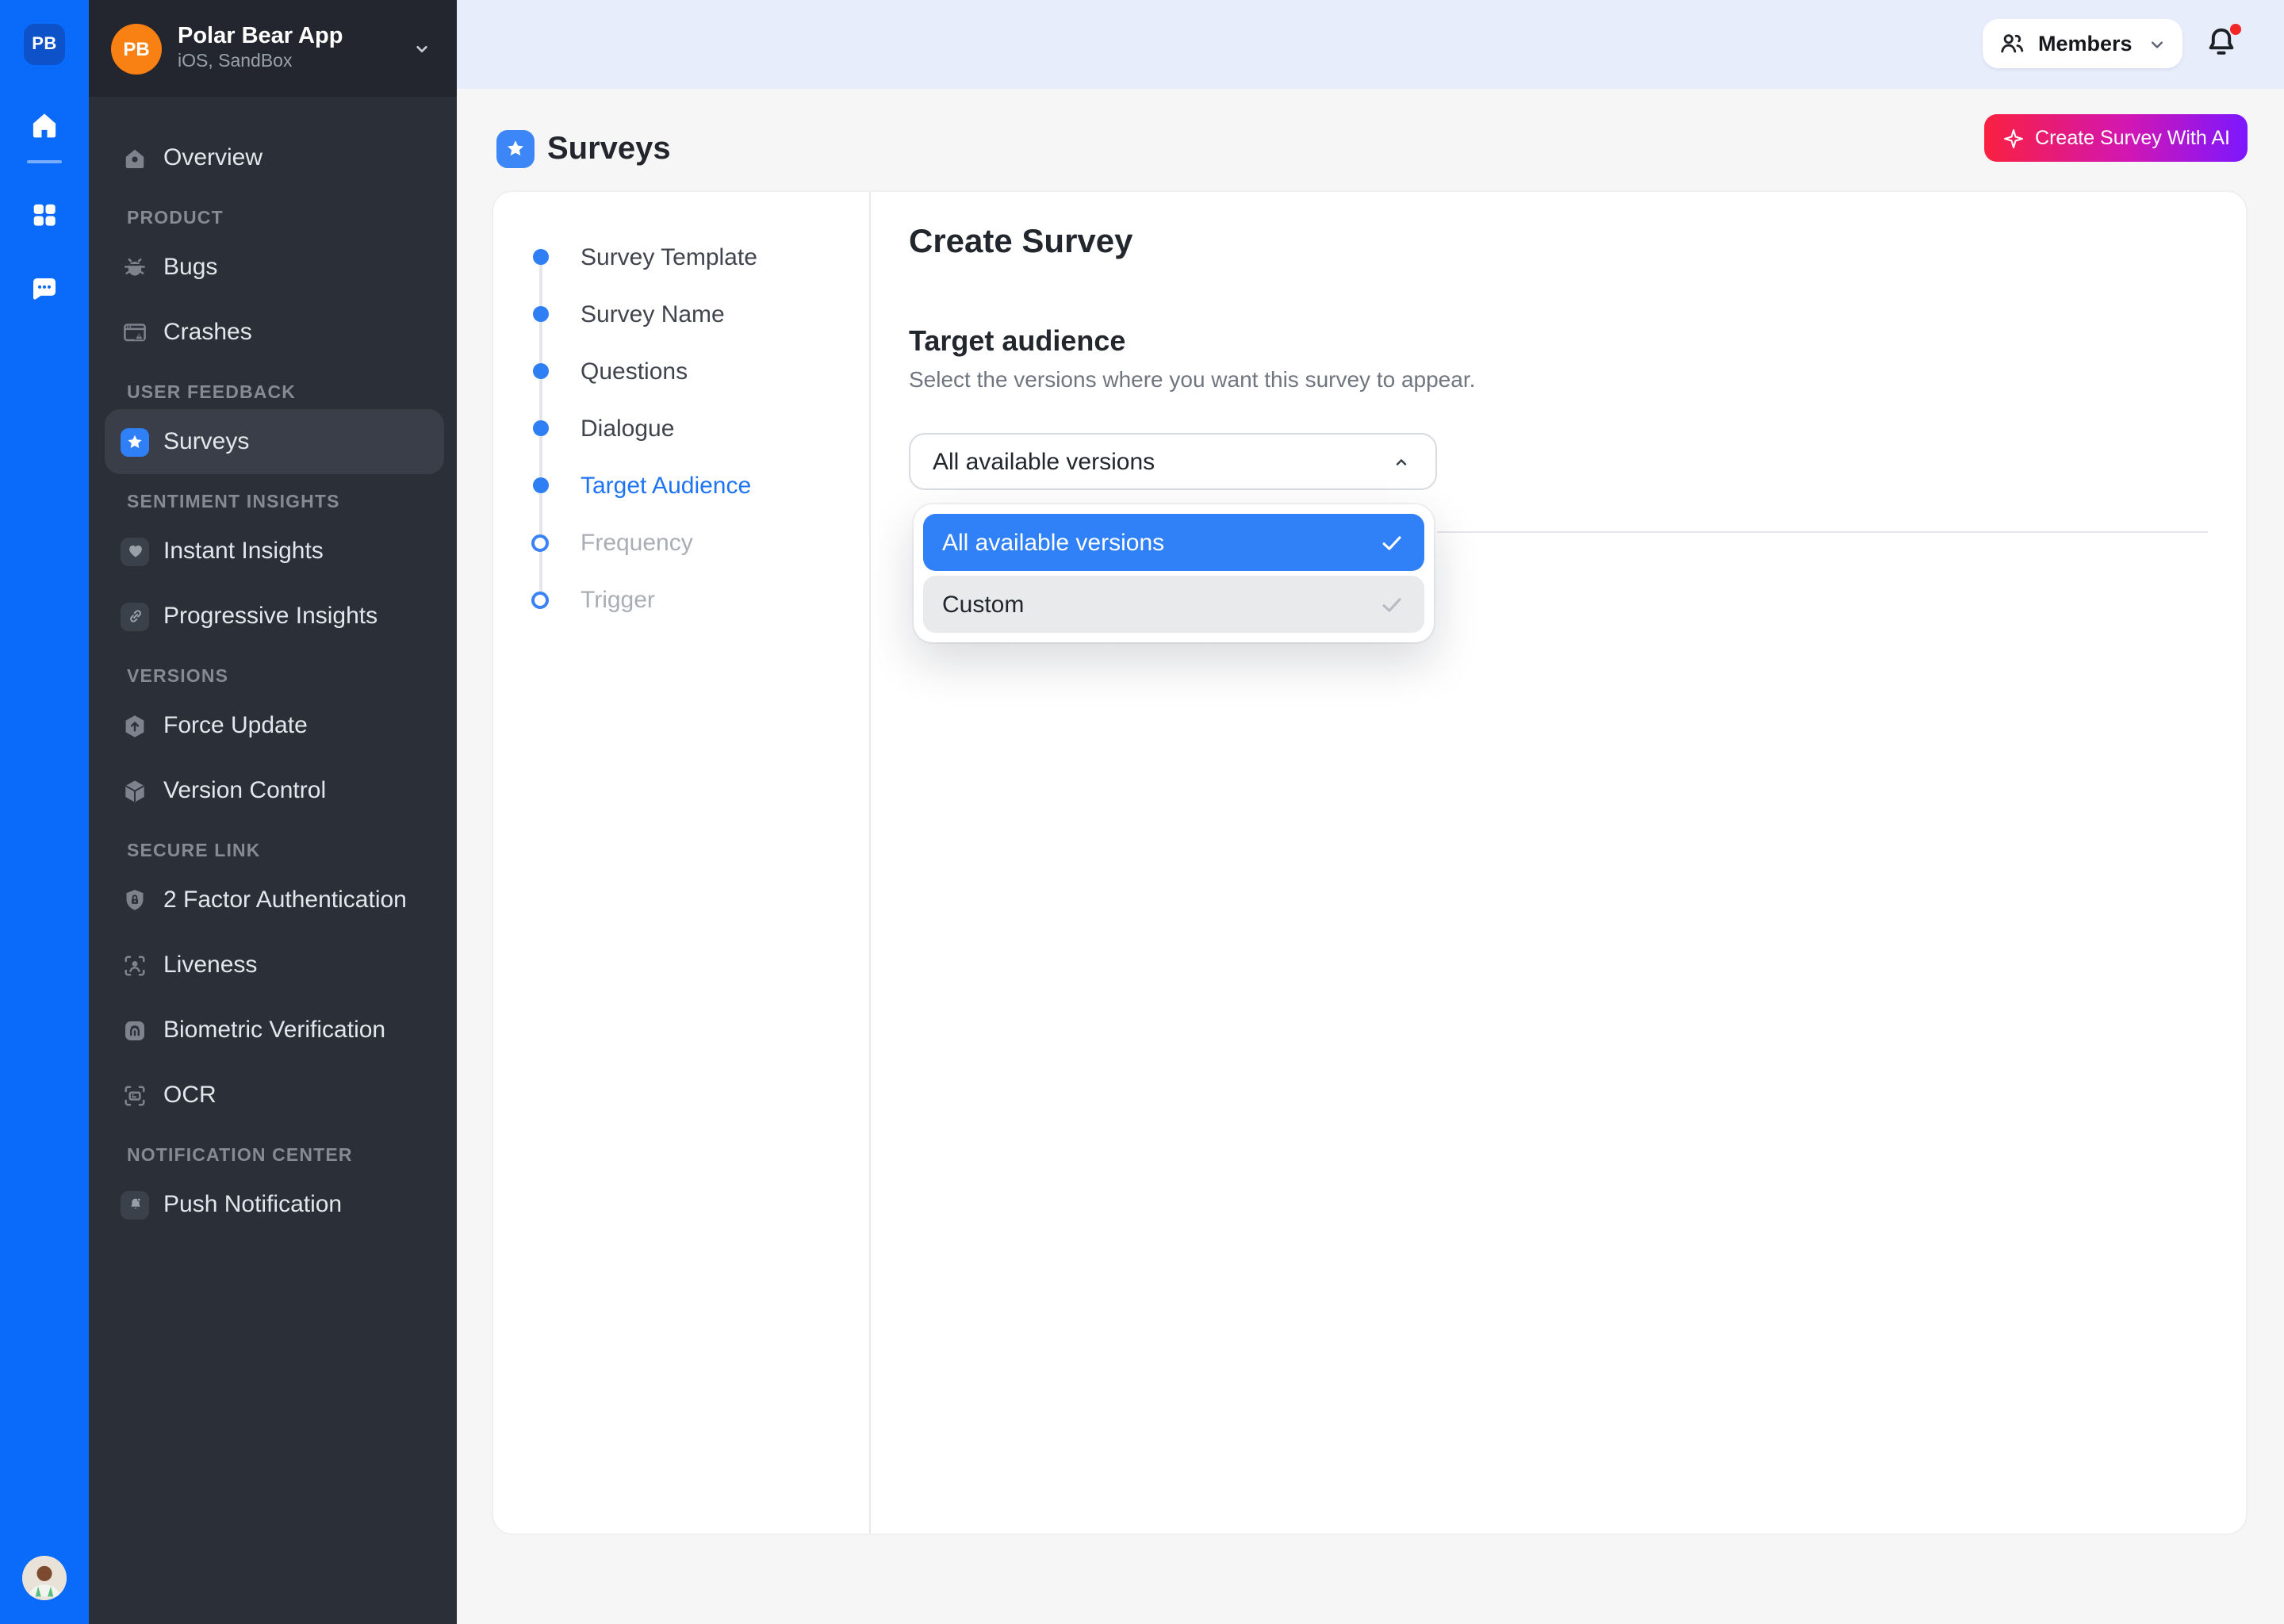 The width and height of the screenshot is (2284, 1624). I want to click on sidebar-item-surveys: Surveys, so click(274, 442).